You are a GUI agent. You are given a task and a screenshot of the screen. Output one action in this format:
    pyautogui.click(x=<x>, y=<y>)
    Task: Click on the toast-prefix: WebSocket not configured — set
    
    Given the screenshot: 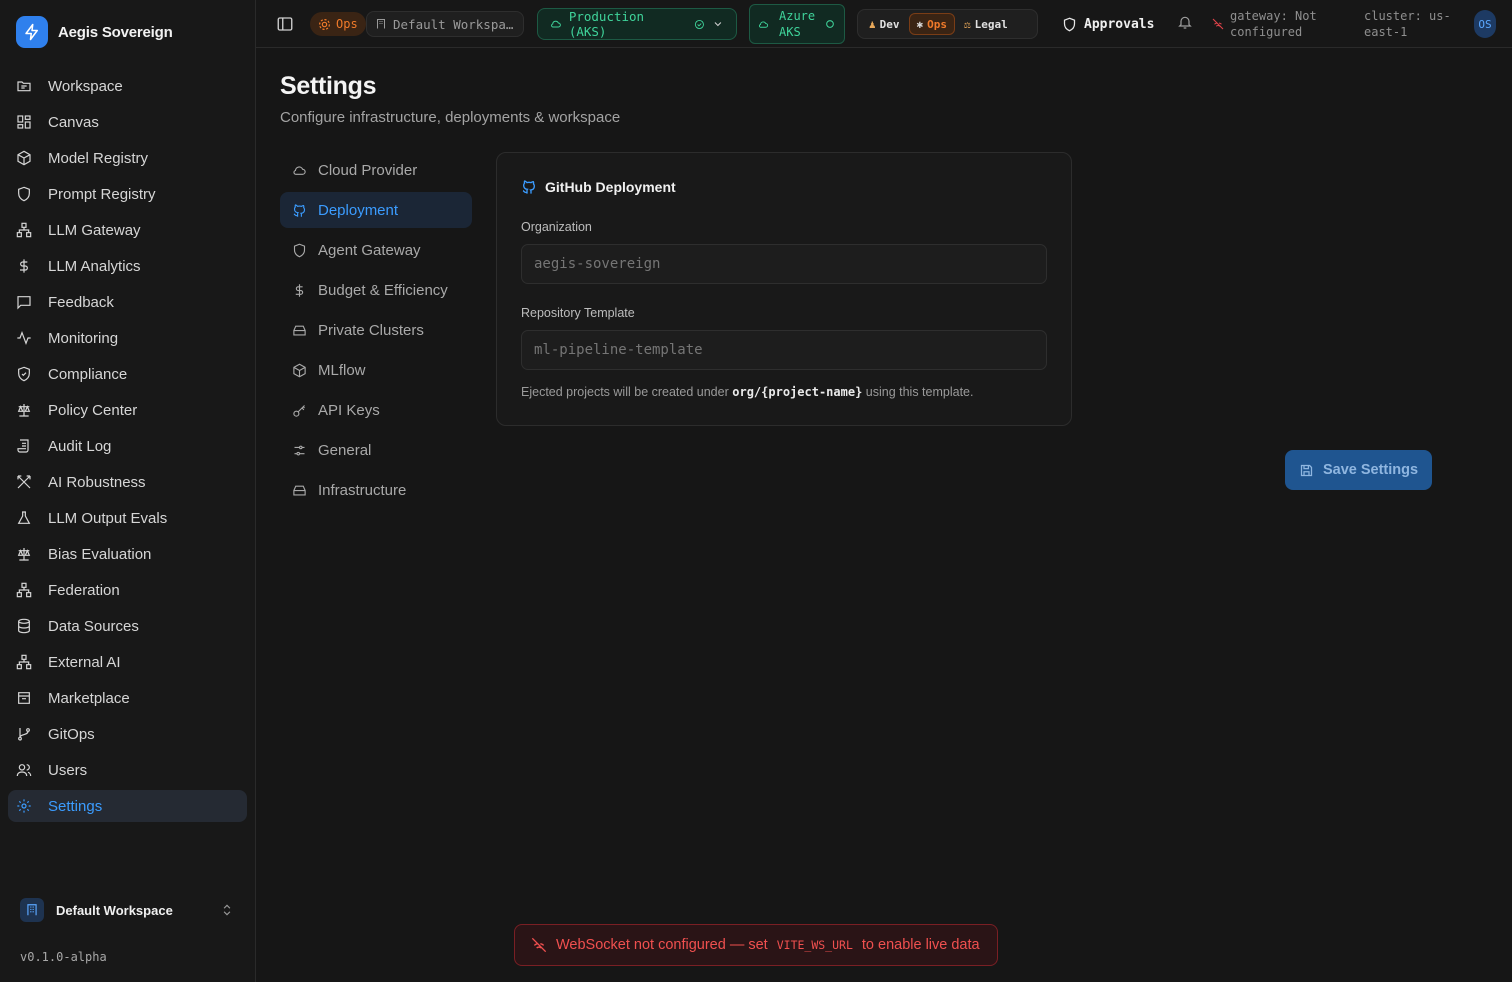 What is the action you would take?
    pyautogui.click(x=662, y=945)
    